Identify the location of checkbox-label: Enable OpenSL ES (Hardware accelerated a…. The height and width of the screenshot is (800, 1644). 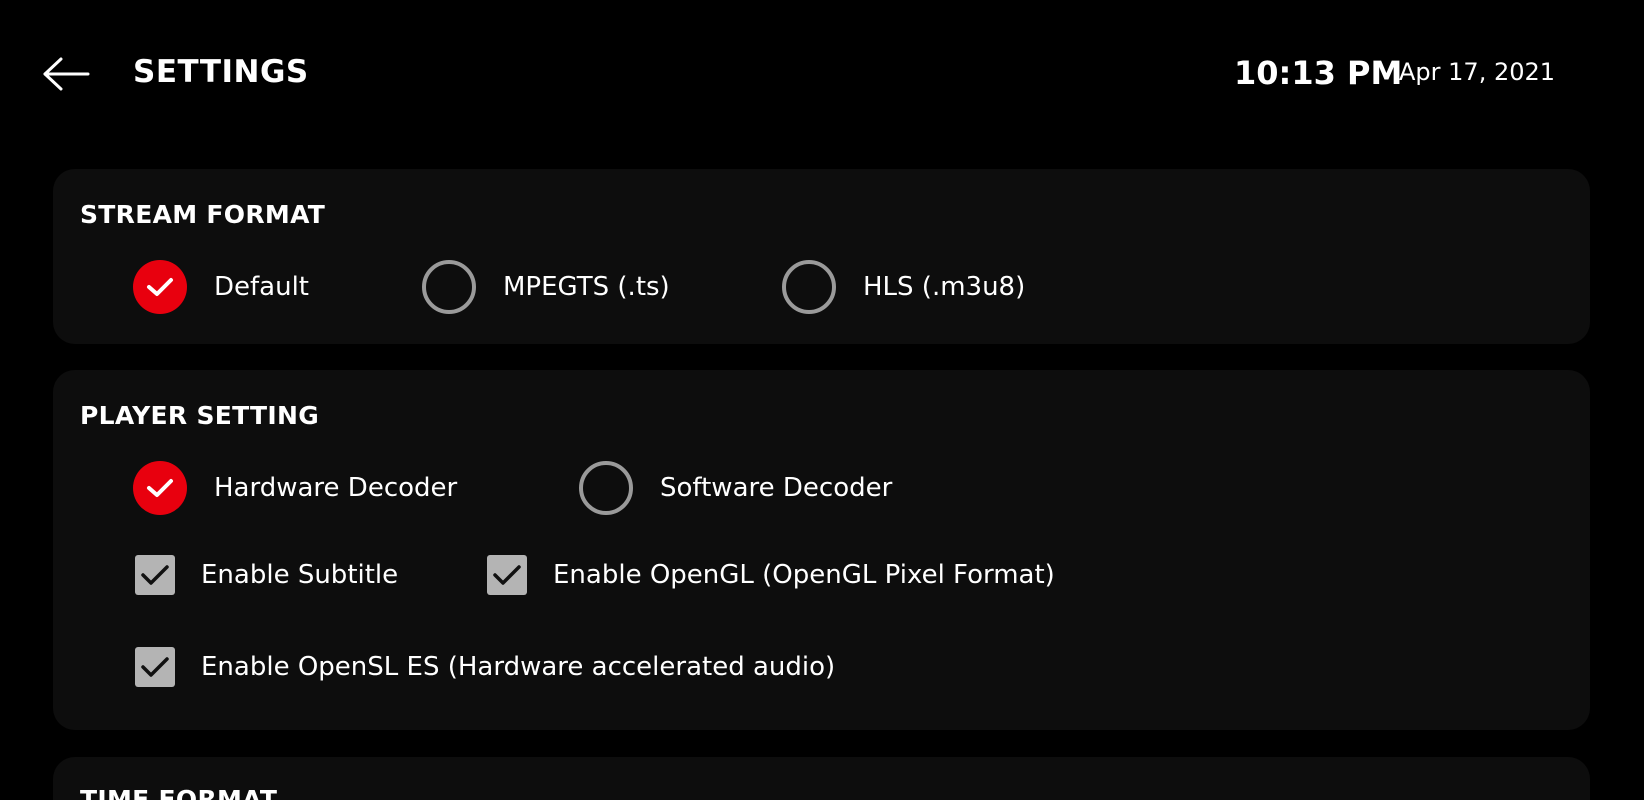
(518, 667).